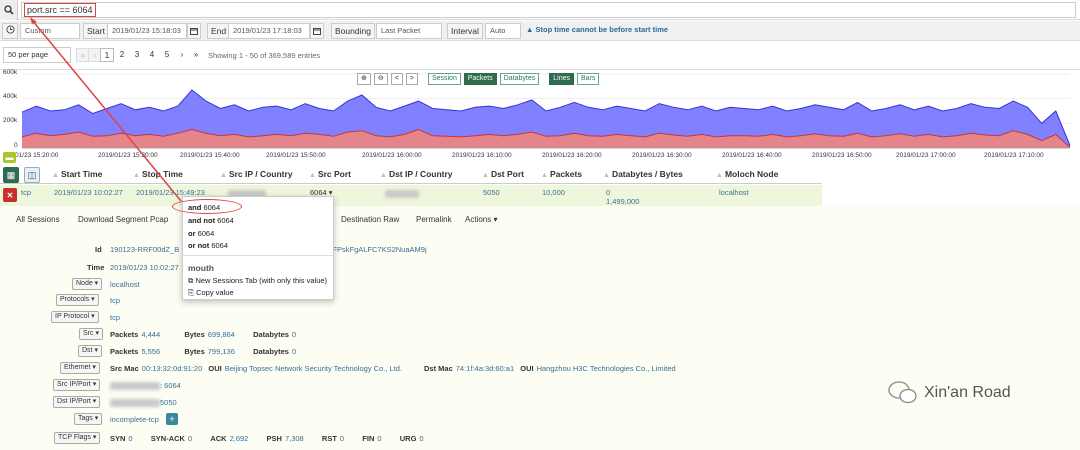  Describe the element at coordinates (122, 55) in the screenshot. I see `page-2-button: 2` at that location.